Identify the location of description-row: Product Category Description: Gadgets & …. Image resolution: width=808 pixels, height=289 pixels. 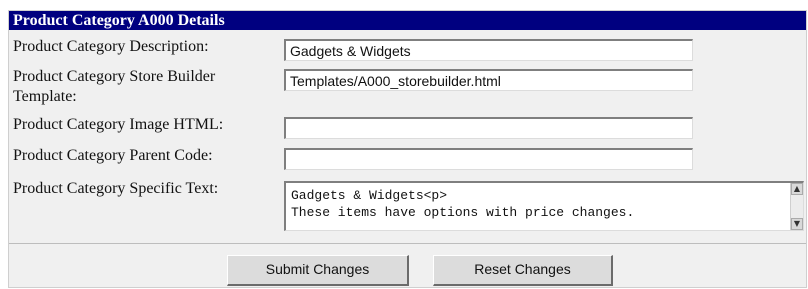
(393, 50).